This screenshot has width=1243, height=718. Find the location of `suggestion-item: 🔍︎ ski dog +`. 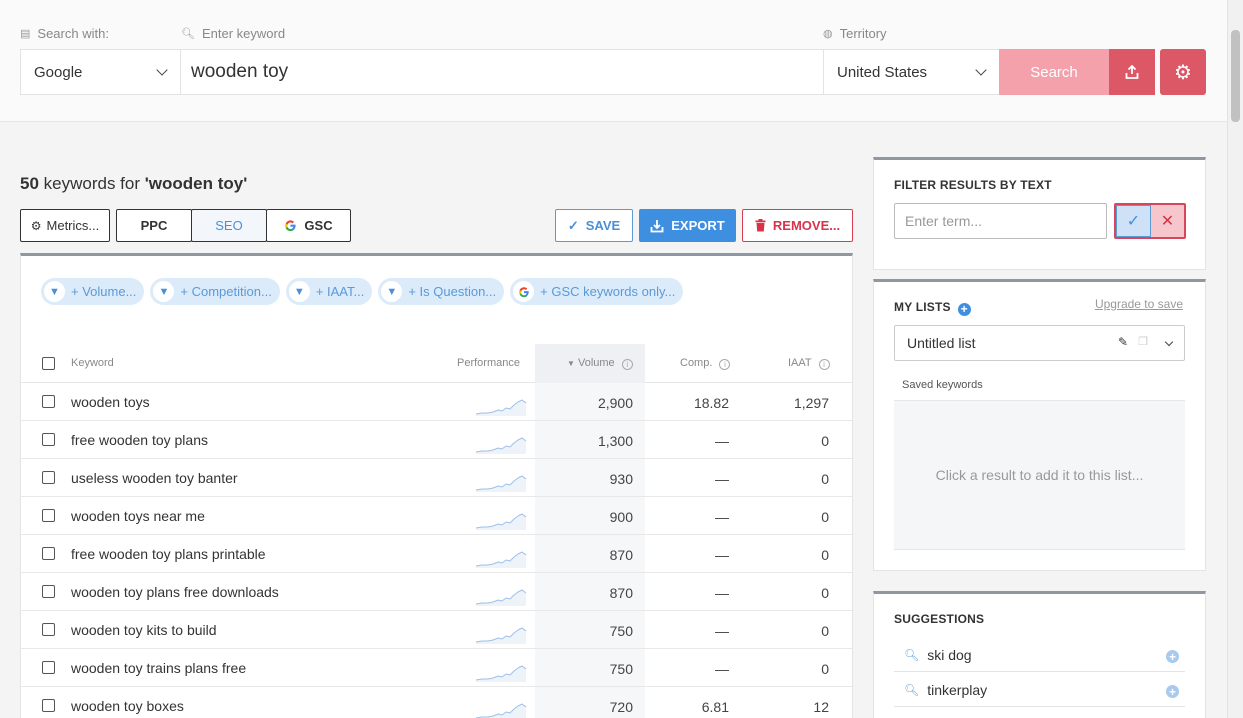

suggestion-item: 🔍︎ ski dog + is located at coordinates (1039, 655).